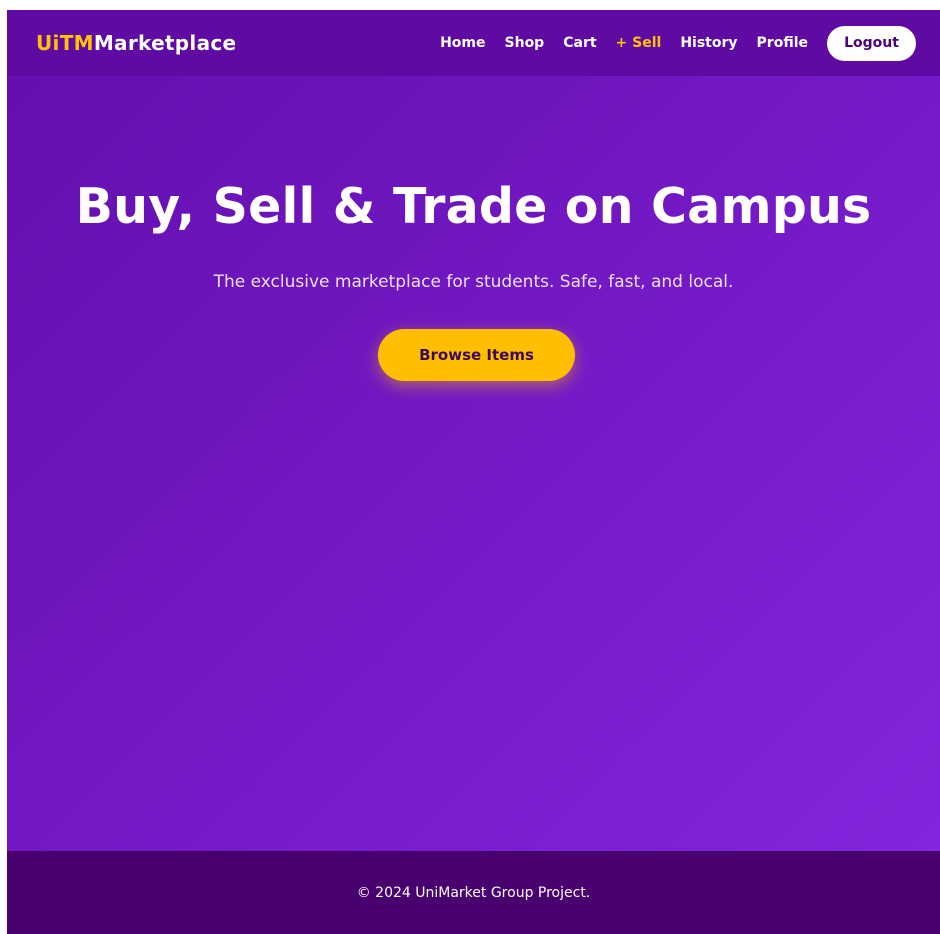  I want to click on nav-link-home: Home, so click(462, 43).